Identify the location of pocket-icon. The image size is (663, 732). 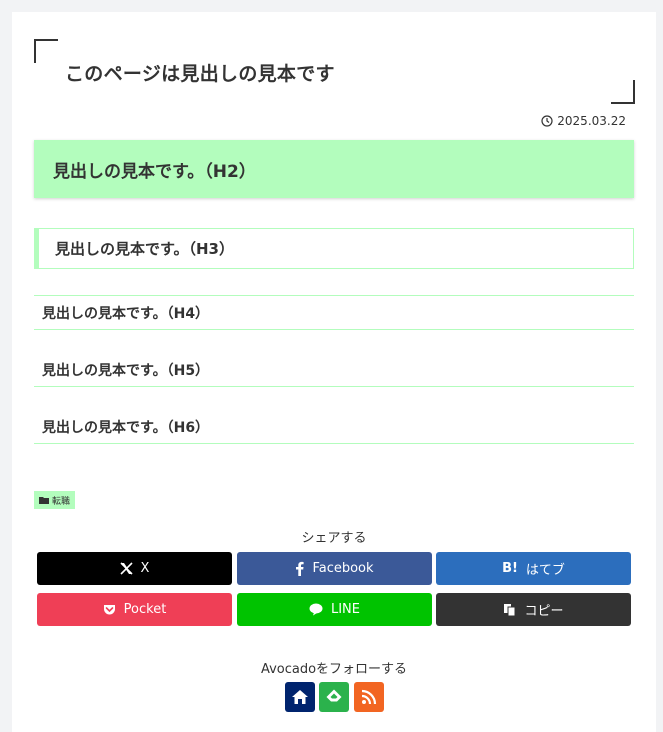
(109, 609).